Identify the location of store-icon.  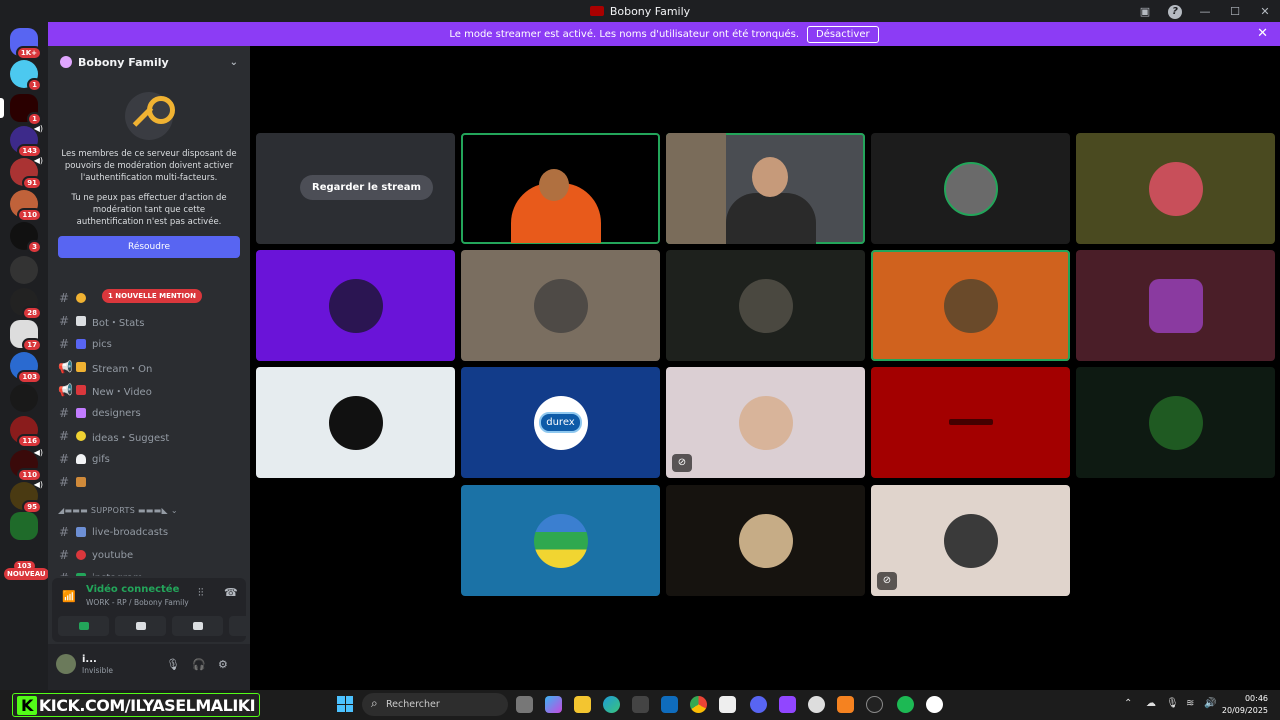
(640, 704).